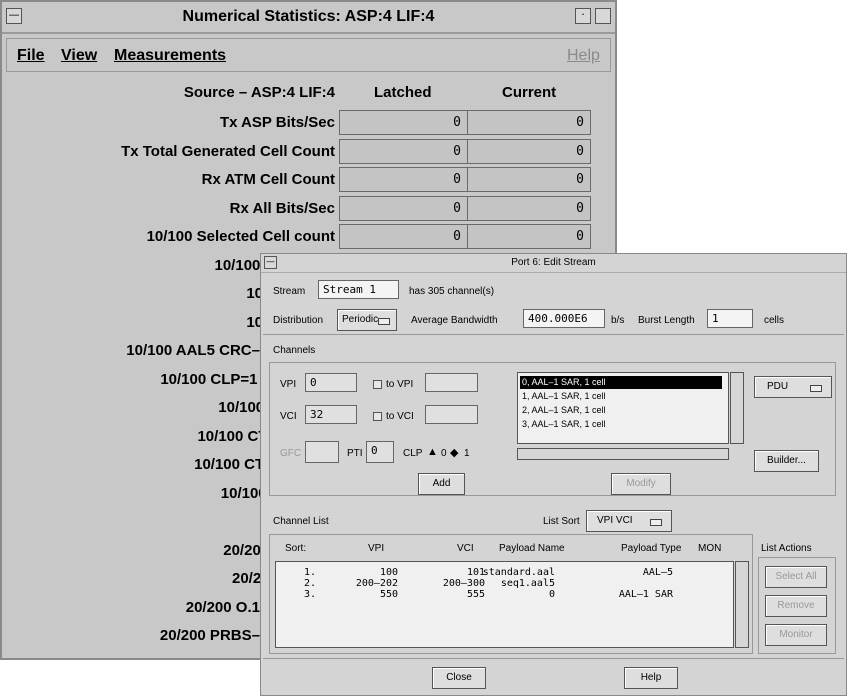  Describe the element at coordinates (518, 572) in the screenshot. I see `cell-name: standard.aal` at that location.